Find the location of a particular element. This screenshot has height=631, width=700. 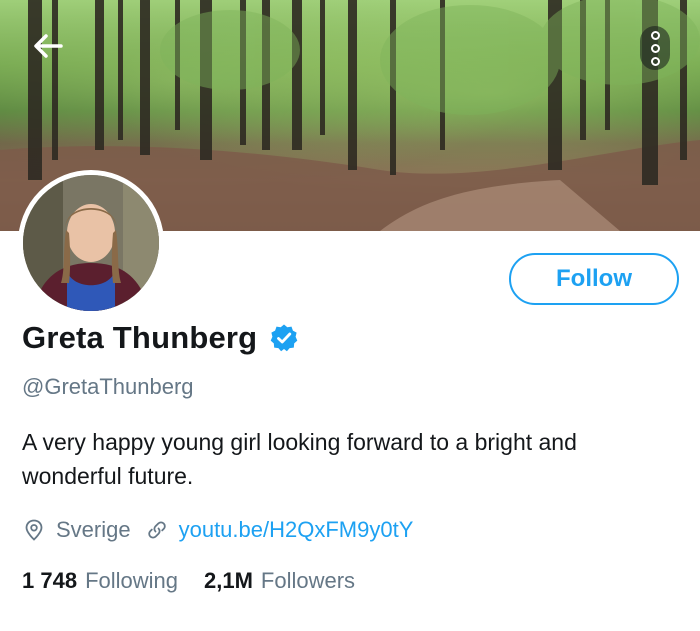

profile-name-row: Greta Thunberg is located at coordinates (160, 338).